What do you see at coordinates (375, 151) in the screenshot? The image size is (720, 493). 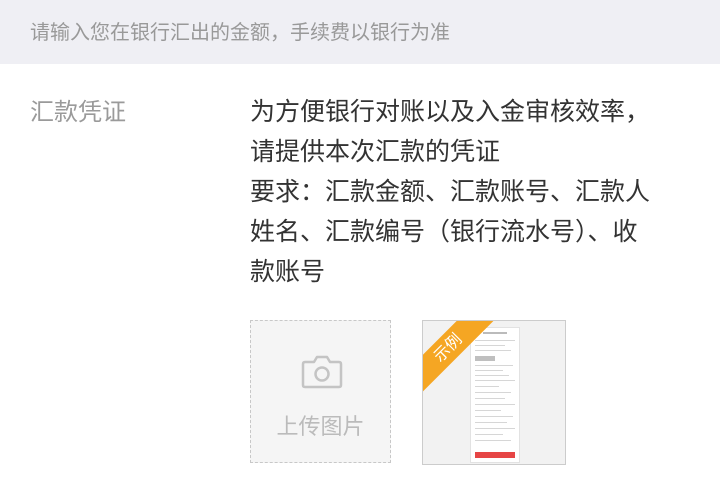 I see `description-line: 请提供本次汇款的凭证` at bounding box center [375, 151].